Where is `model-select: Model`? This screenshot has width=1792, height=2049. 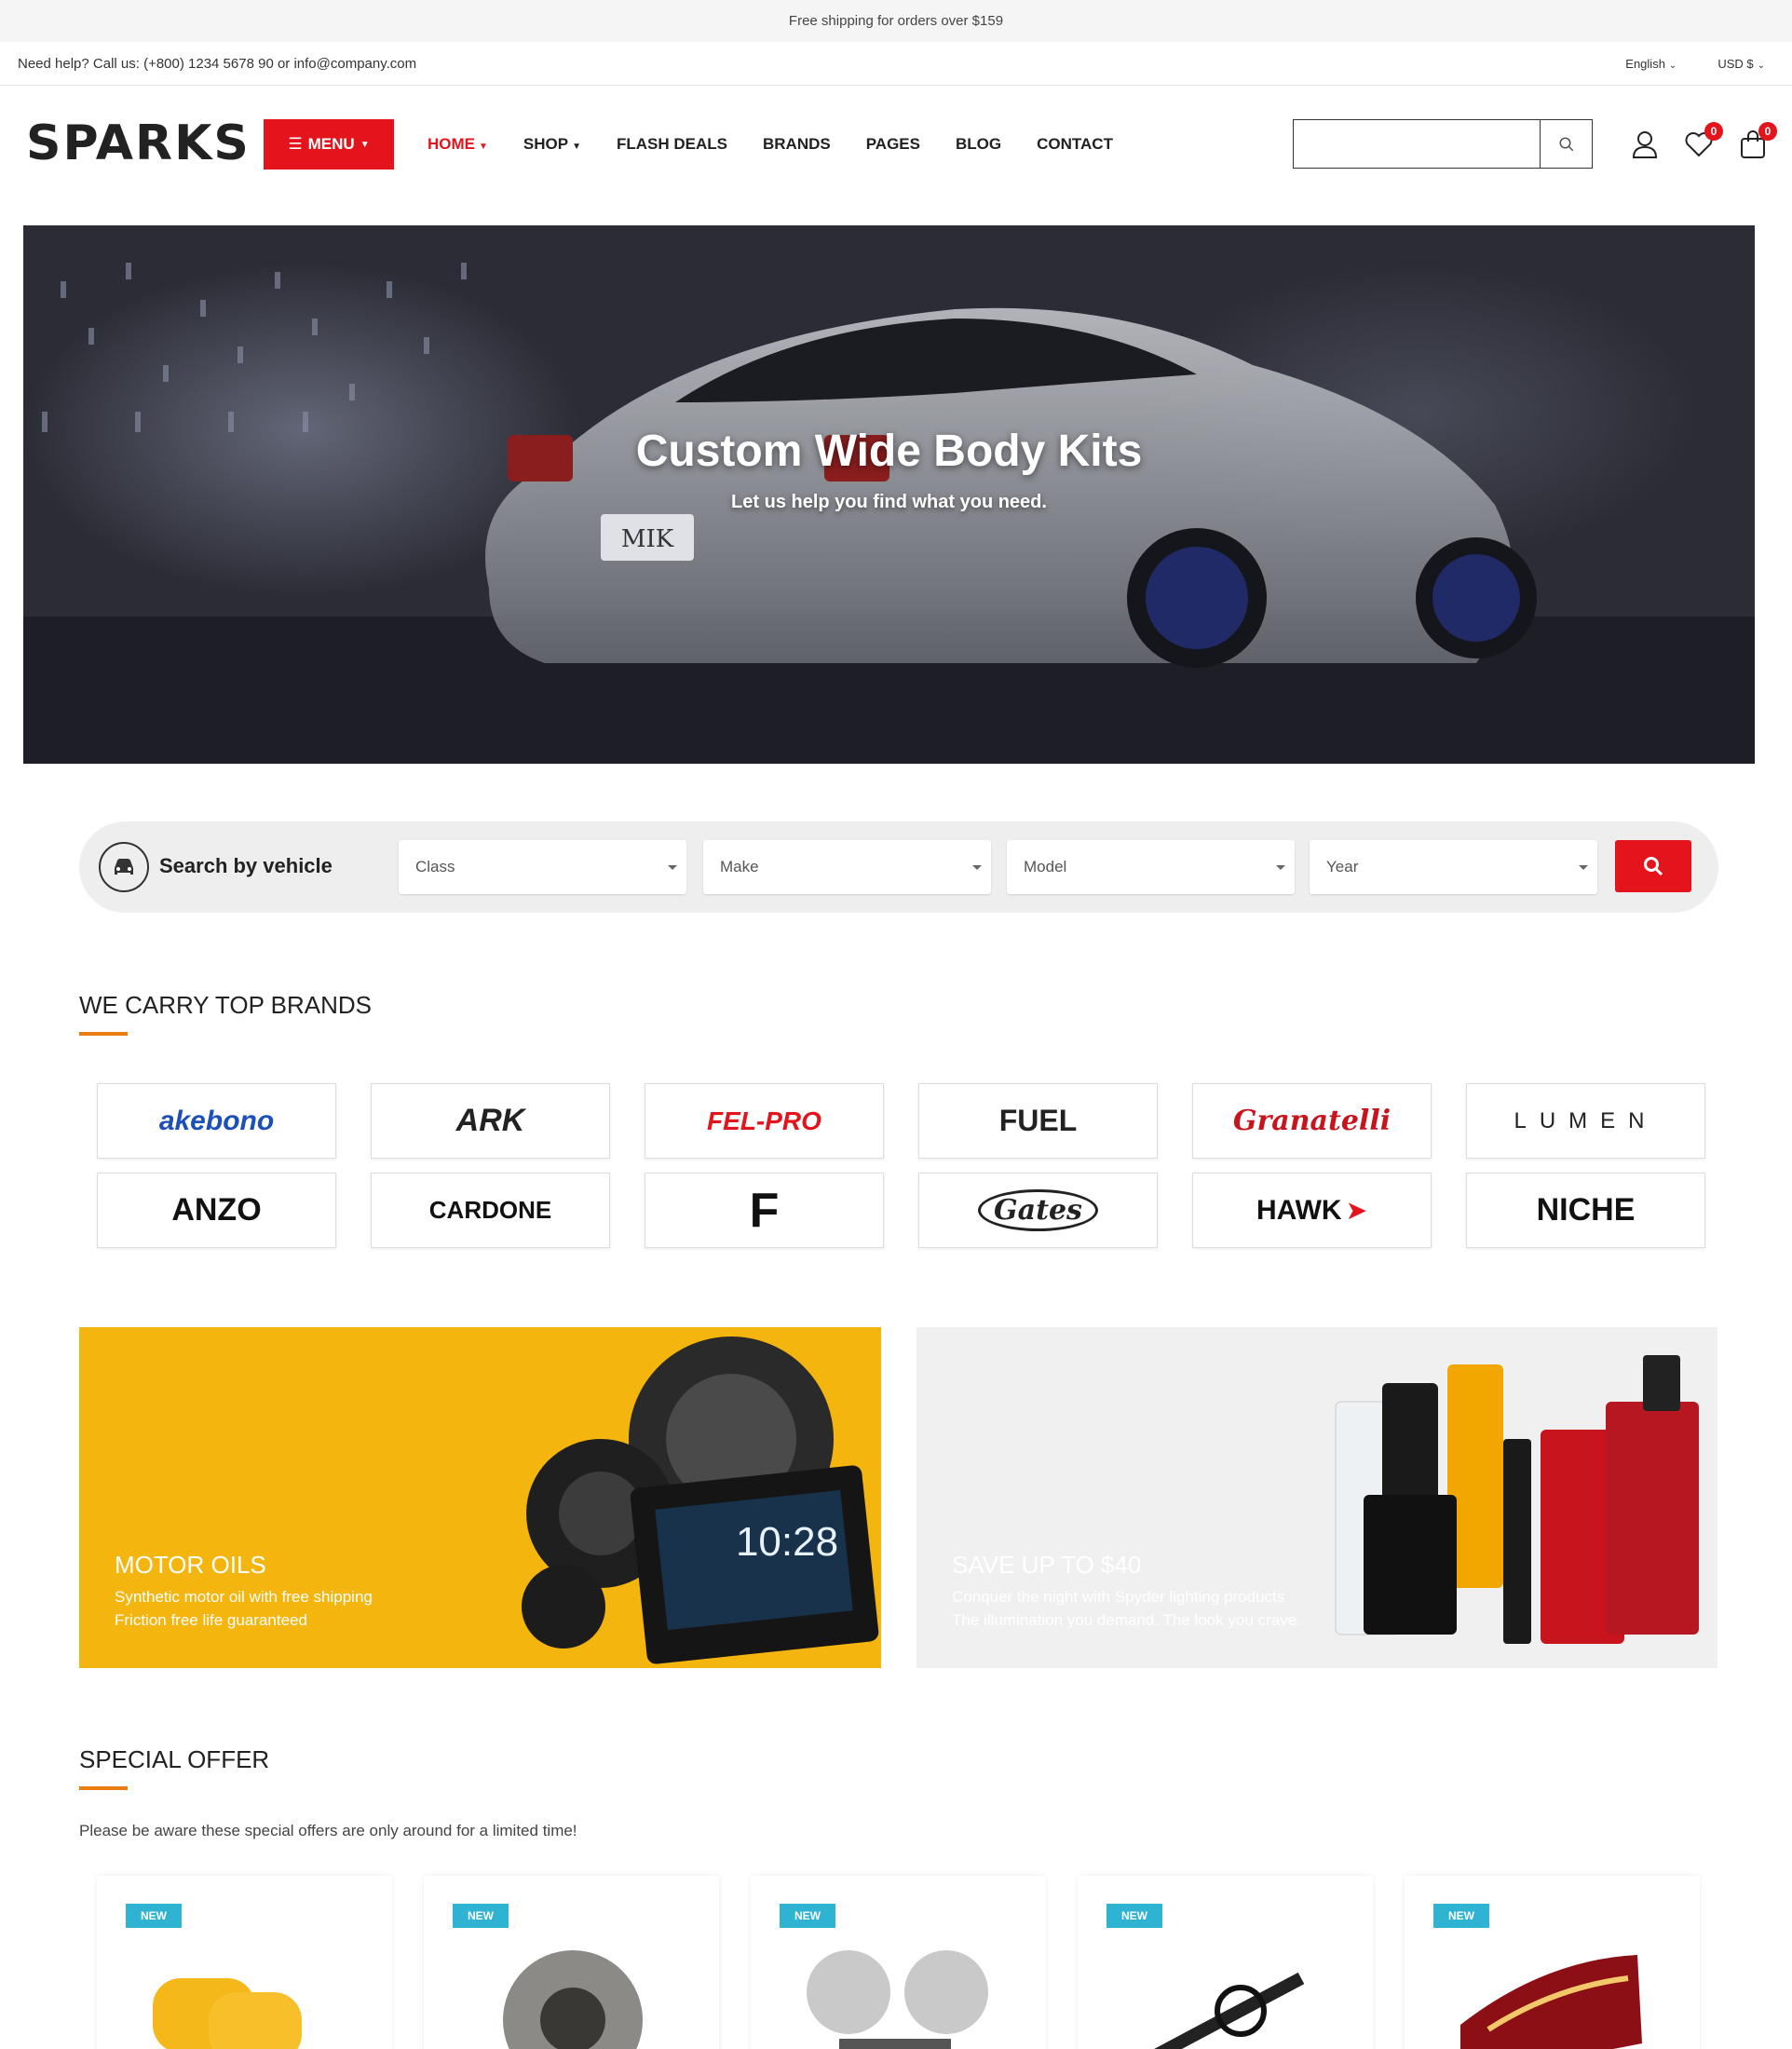
model-select: Model is located at coordinates (1151, 867).